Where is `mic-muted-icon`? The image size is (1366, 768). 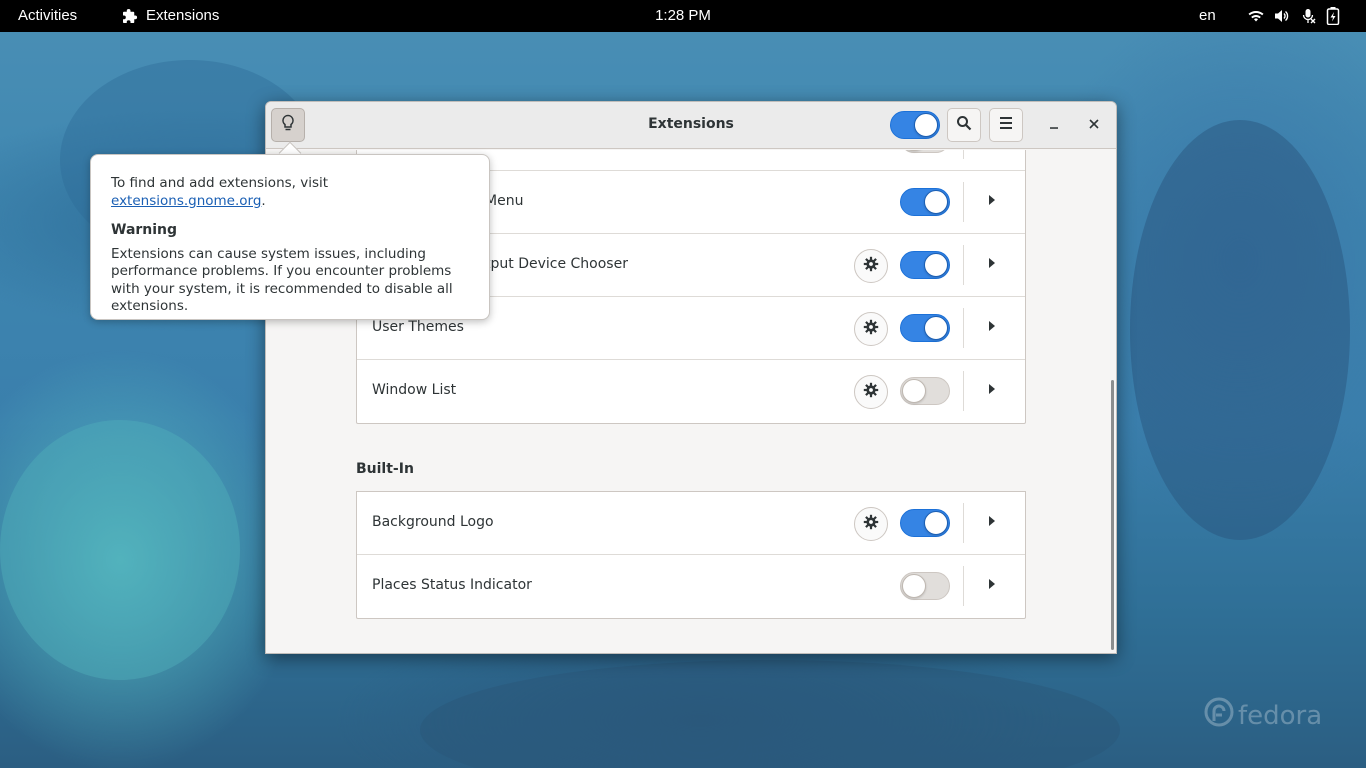 mic-muted-icon is located at coordinates (1308, 16).